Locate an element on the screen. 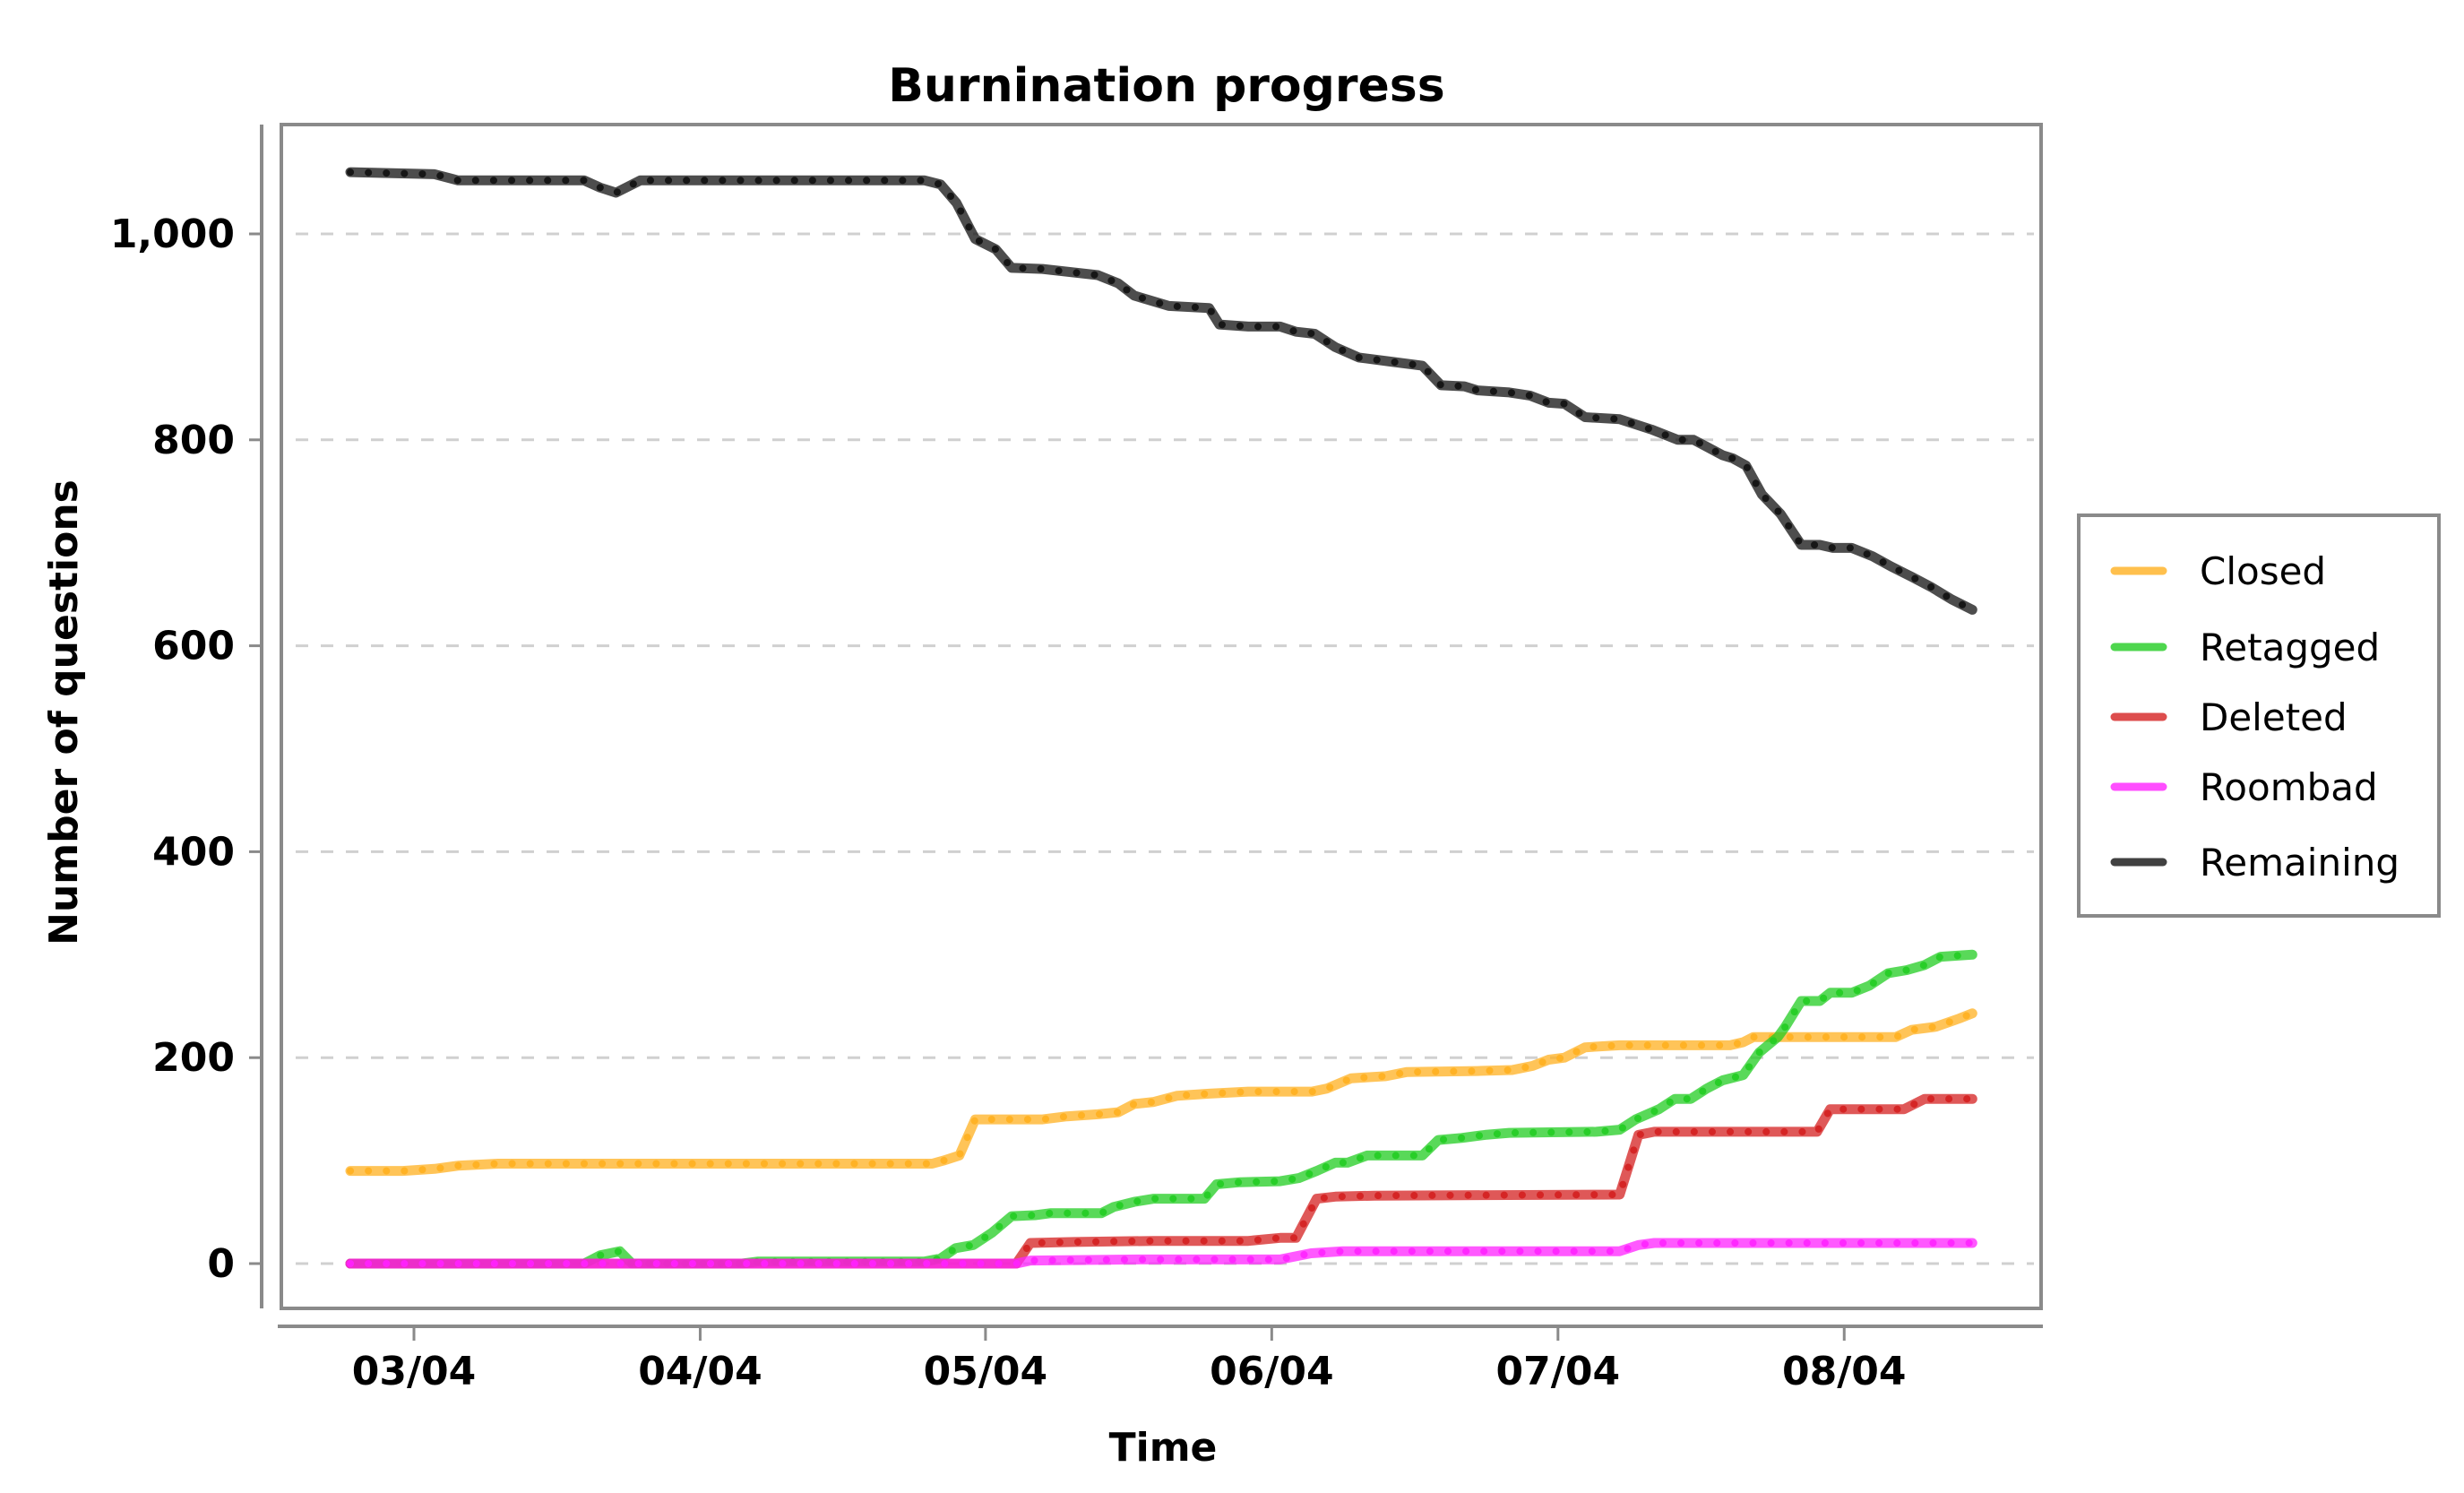  legend-label-remaining: Remaining is located at coordinates (2299, 863).